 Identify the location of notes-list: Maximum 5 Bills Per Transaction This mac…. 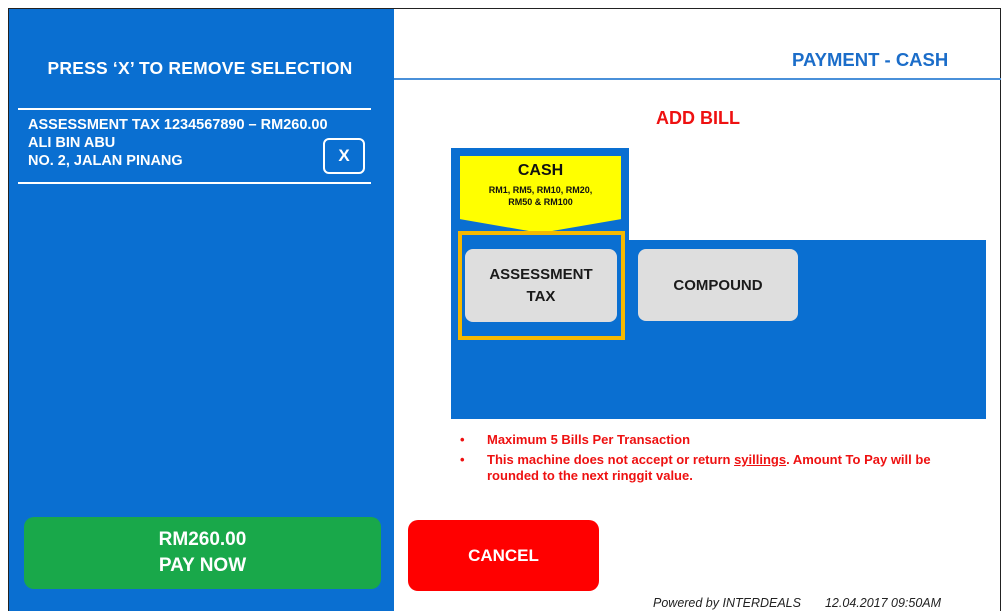
(718, 460).